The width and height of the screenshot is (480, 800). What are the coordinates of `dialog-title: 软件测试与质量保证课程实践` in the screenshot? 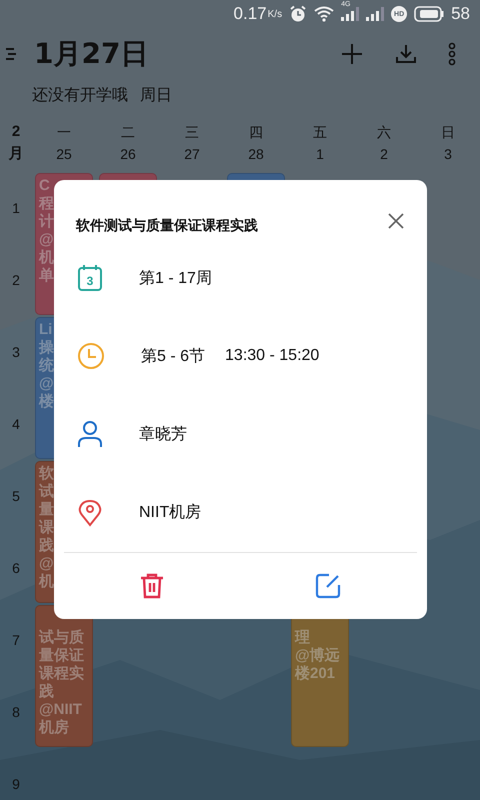 It's located at (167, 225).